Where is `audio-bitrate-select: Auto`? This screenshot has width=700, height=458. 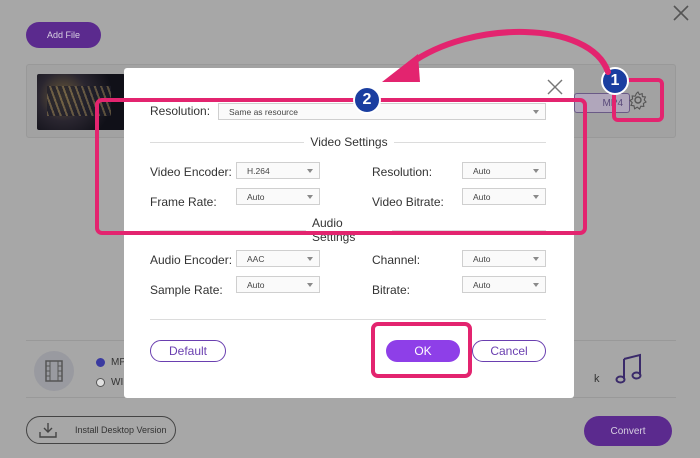 audio-bitrate-select: Auto is located at coordinates (504, 284).